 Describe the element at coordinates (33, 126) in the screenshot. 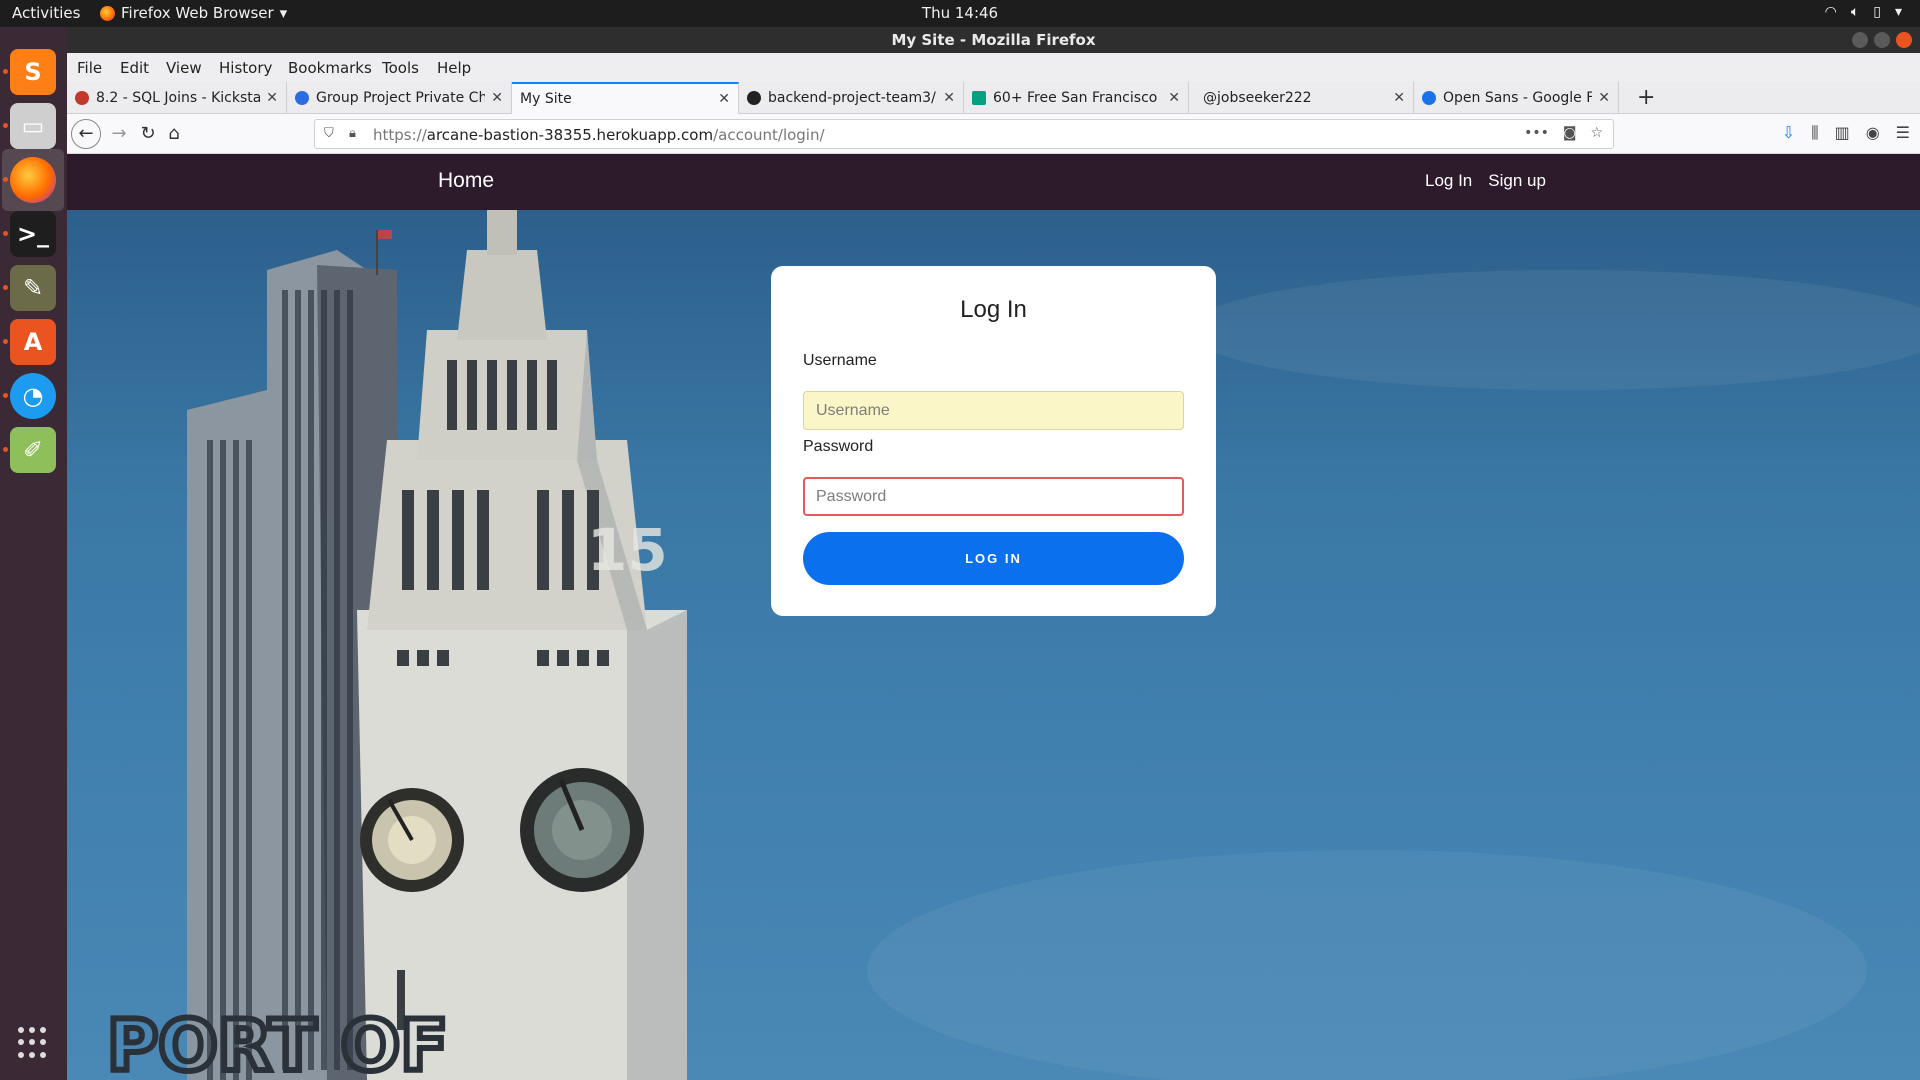

I see `file-manager-icon: ▭` at that location.